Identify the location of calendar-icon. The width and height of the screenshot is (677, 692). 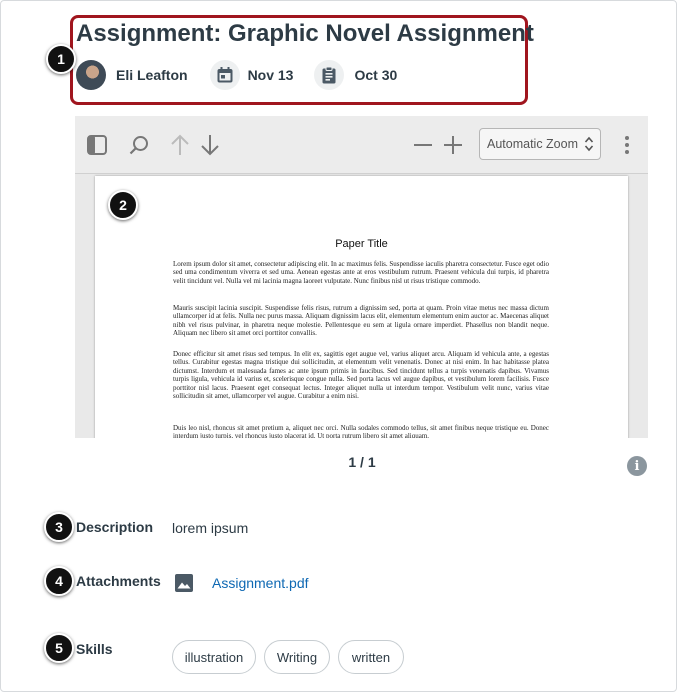
(224, 75).